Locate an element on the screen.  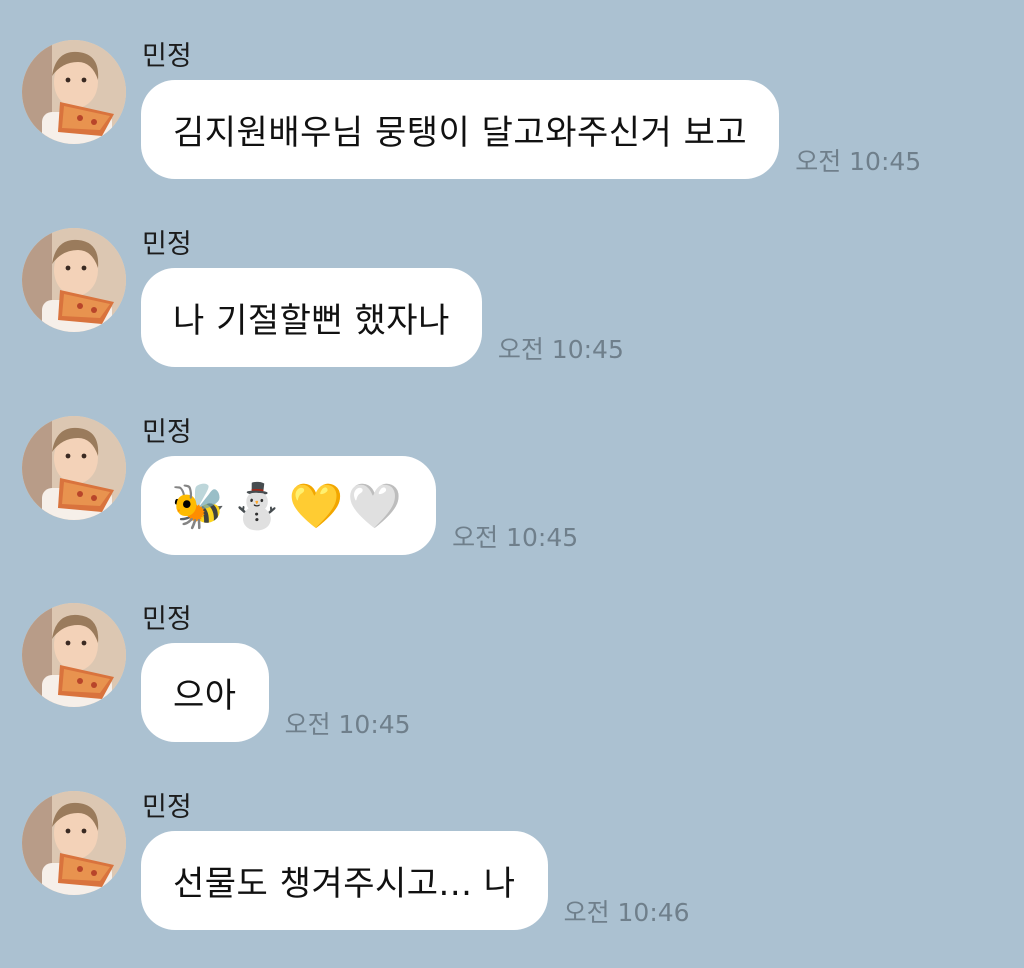
message-row: 🐝⛄💛🤍 오전 10:45 is located at coordinates (359, 505).